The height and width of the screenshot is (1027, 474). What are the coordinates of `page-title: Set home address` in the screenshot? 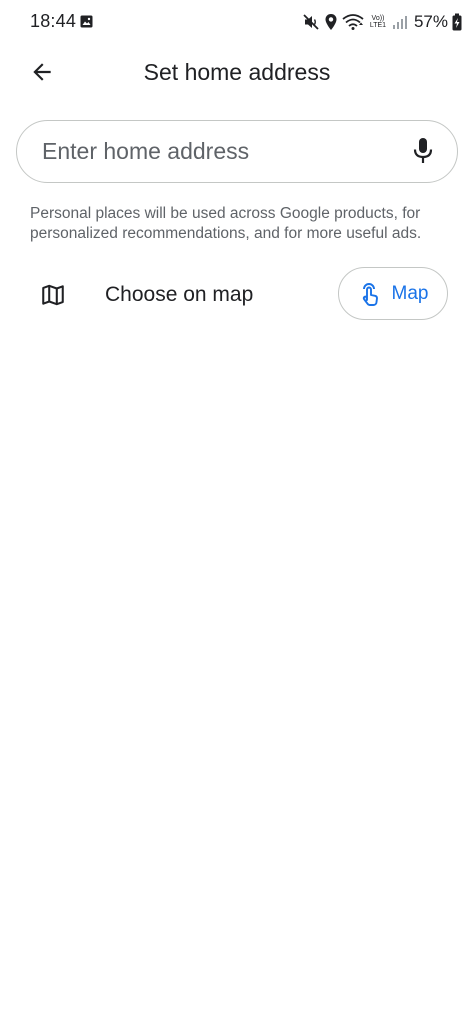 It's located at (237, 72).